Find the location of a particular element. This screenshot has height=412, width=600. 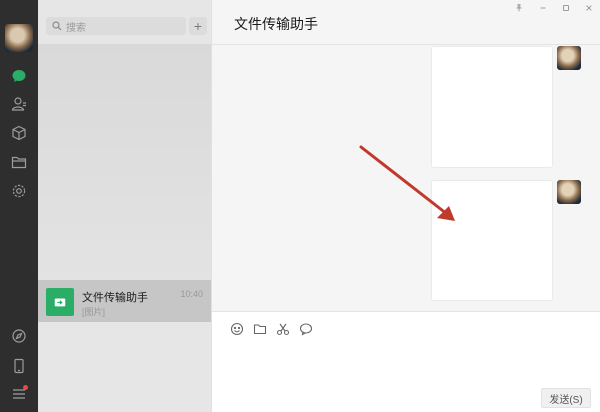

add-button: + is located at coordinates (198, 26).